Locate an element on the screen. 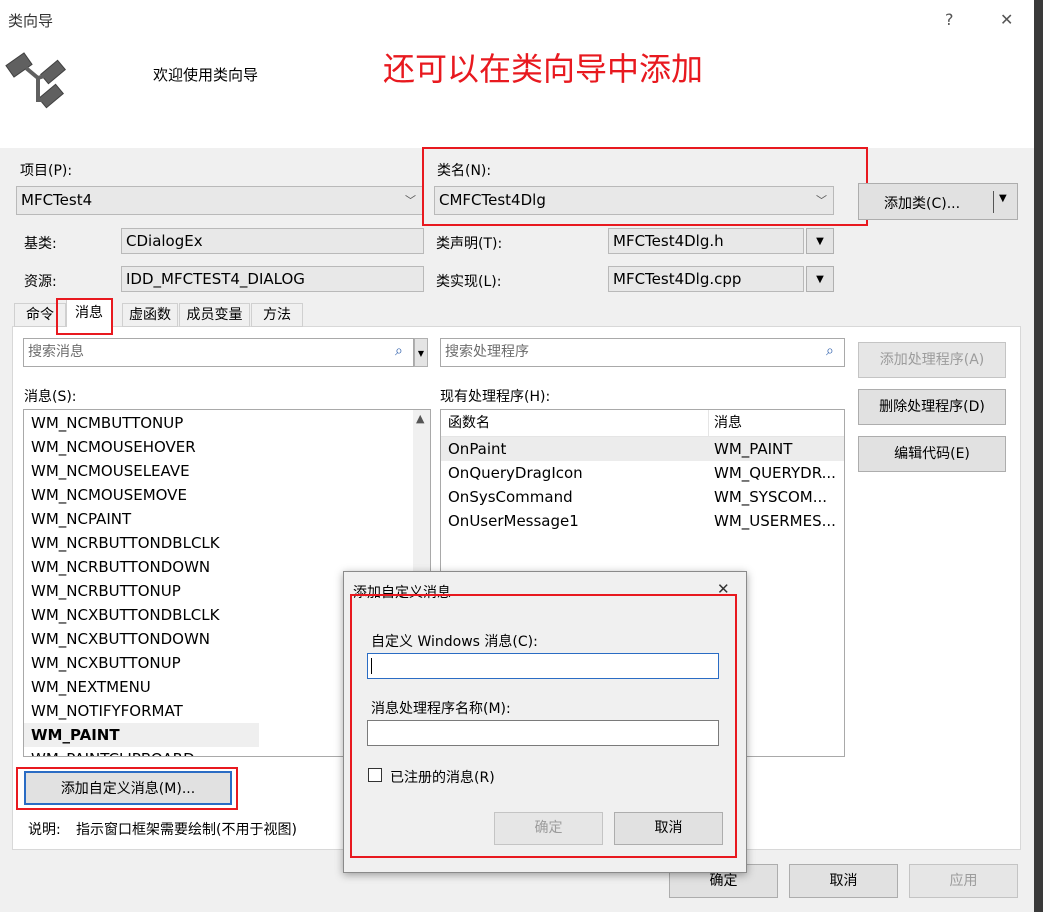 The width and height of the screenshot is (1043, 912). help-button: ? is located at coordinates (949, 19).